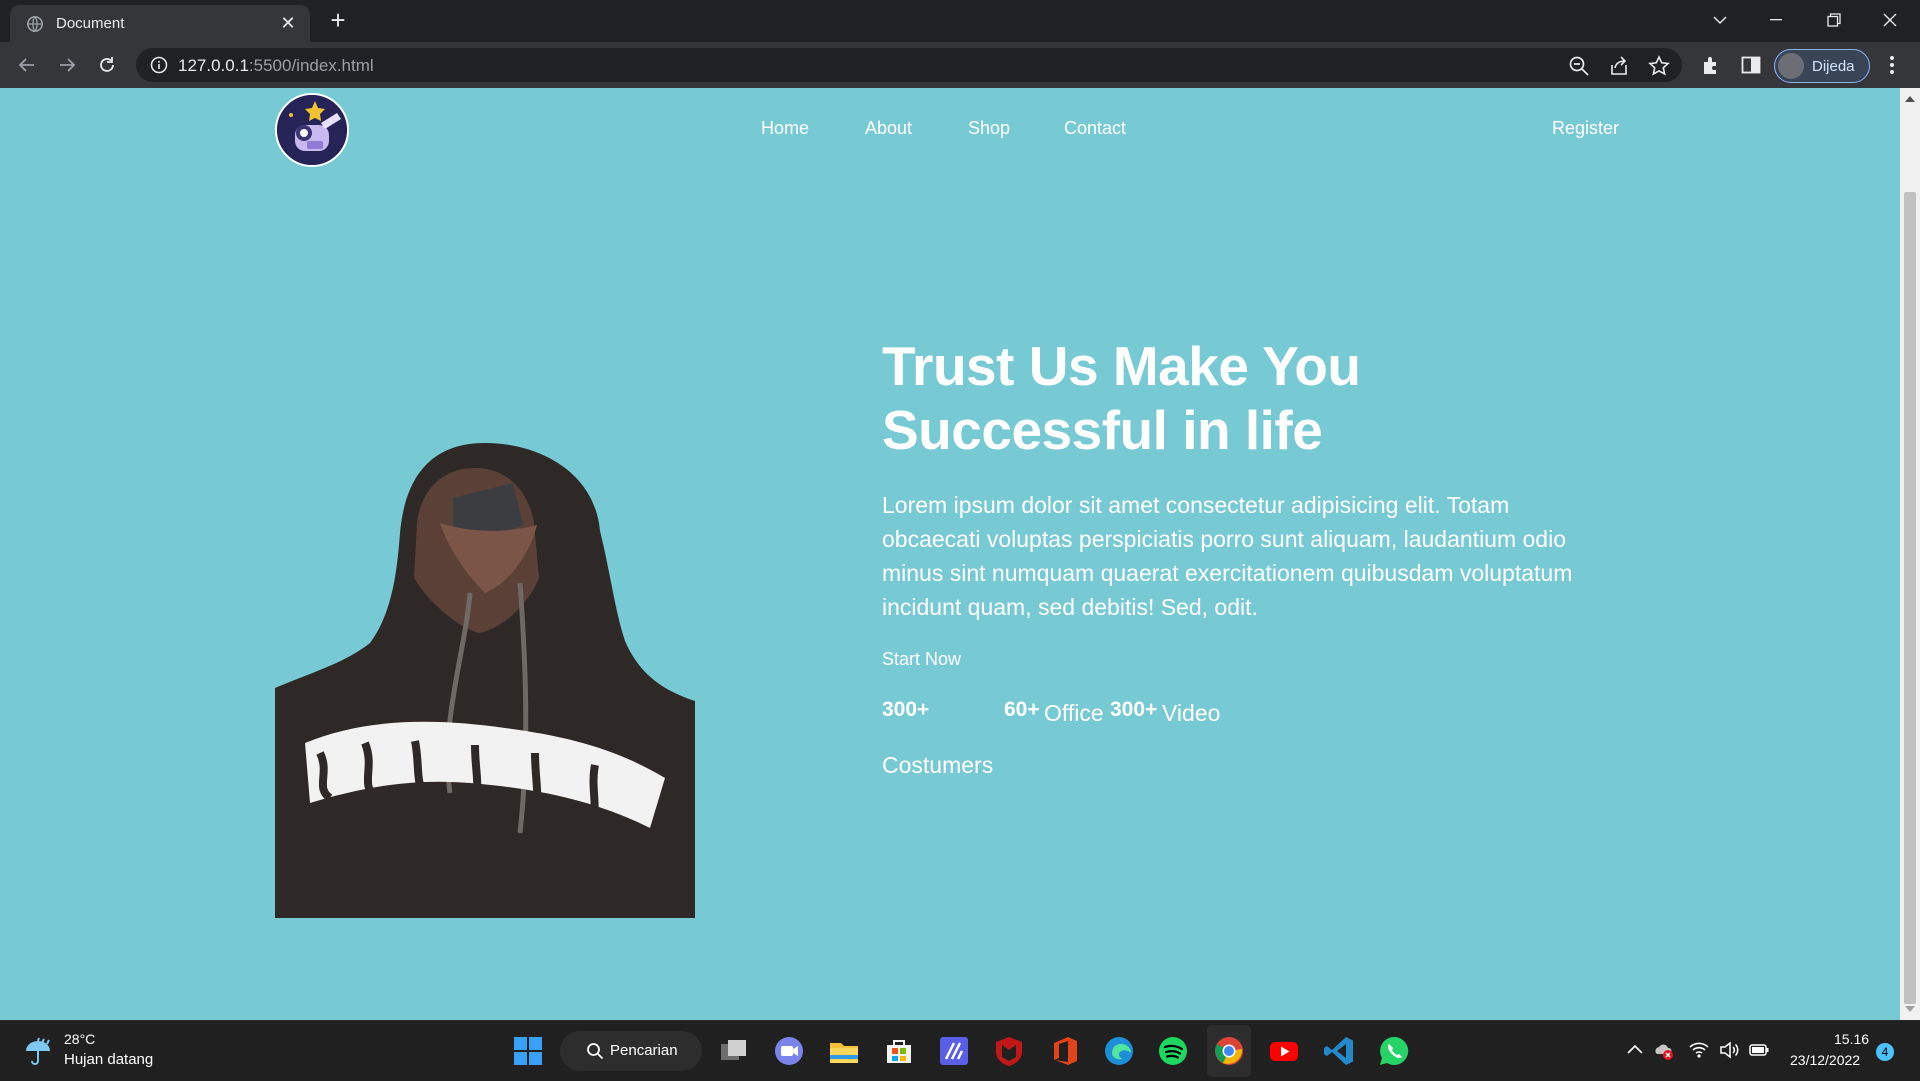 This screenshot has width=1920, height=1081. Describe the element at coordinates (734, 1051) in the screenshot. I see `task-view-icon` at that location.